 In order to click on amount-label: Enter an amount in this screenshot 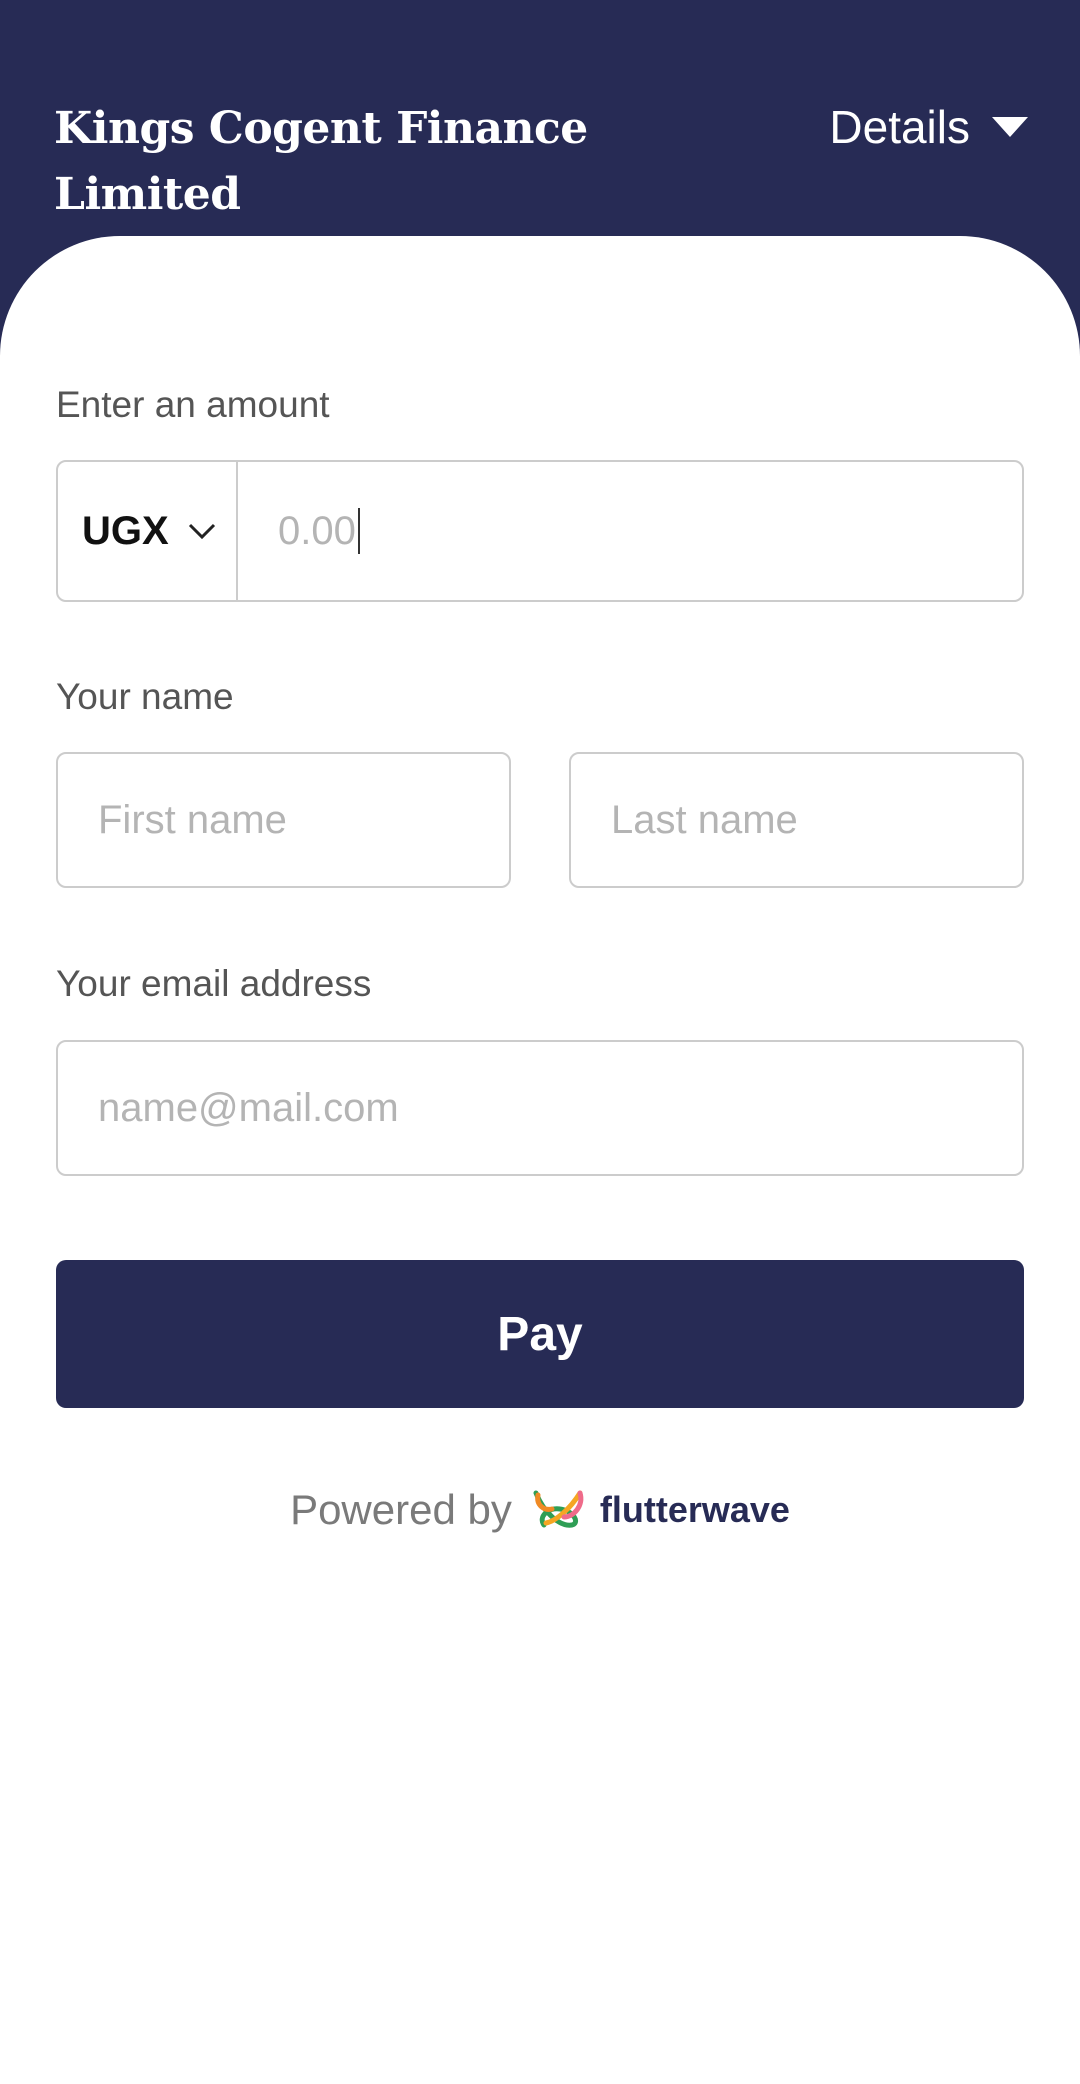, I will do `click(193, 404)`.